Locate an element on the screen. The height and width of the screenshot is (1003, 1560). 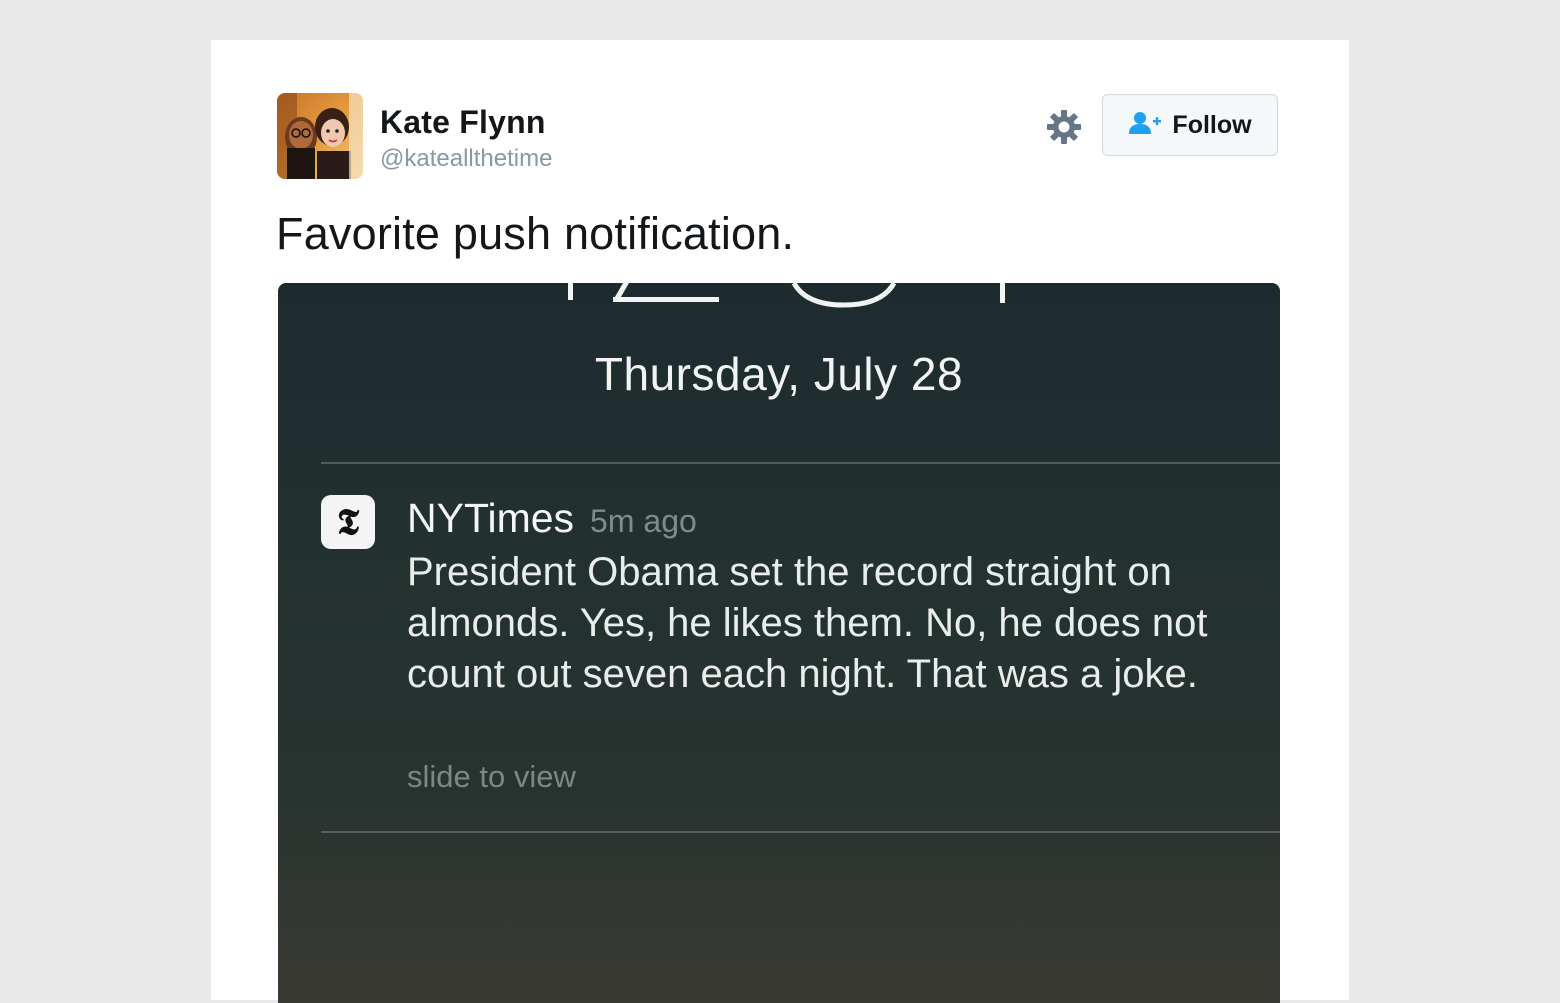
user-name: Kate Flynn is located at coordinates (463, 122).